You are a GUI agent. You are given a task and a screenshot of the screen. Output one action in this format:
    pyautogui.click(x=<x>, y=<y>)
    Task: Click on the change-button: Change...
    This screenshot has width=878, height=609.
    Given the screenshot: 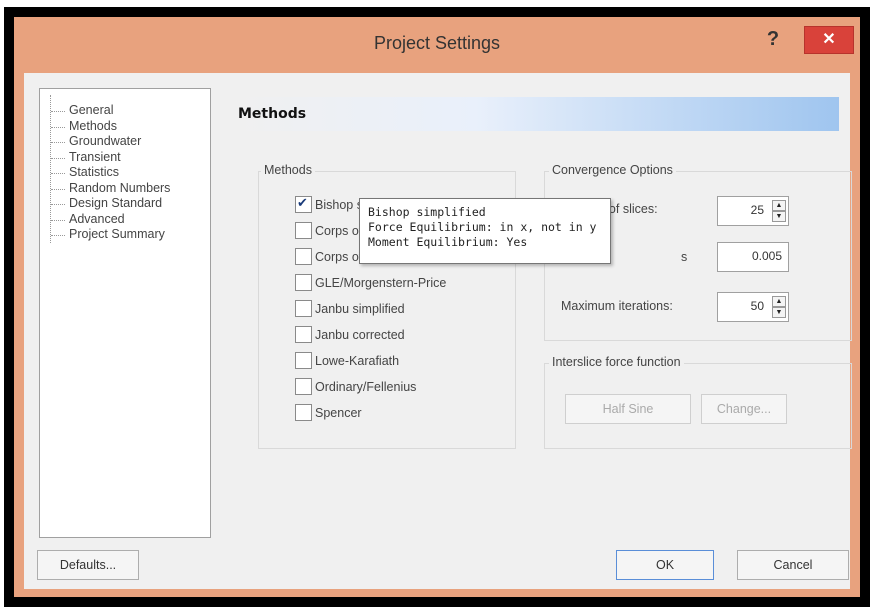 What is the action you would take?
    pyautogui.click(x=744, y=409)
    